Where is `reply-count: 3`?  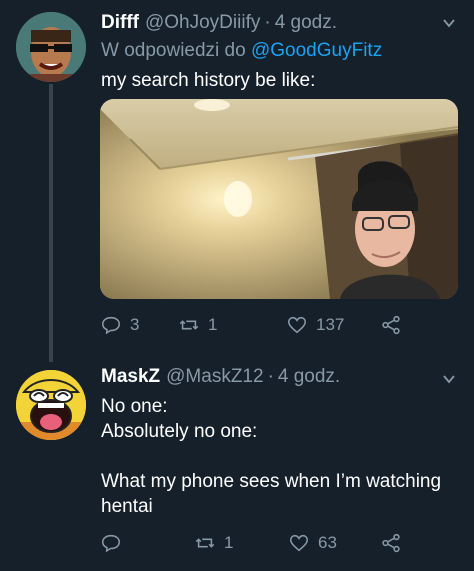 reply-count: 3 is located at coordinates (135, 324).